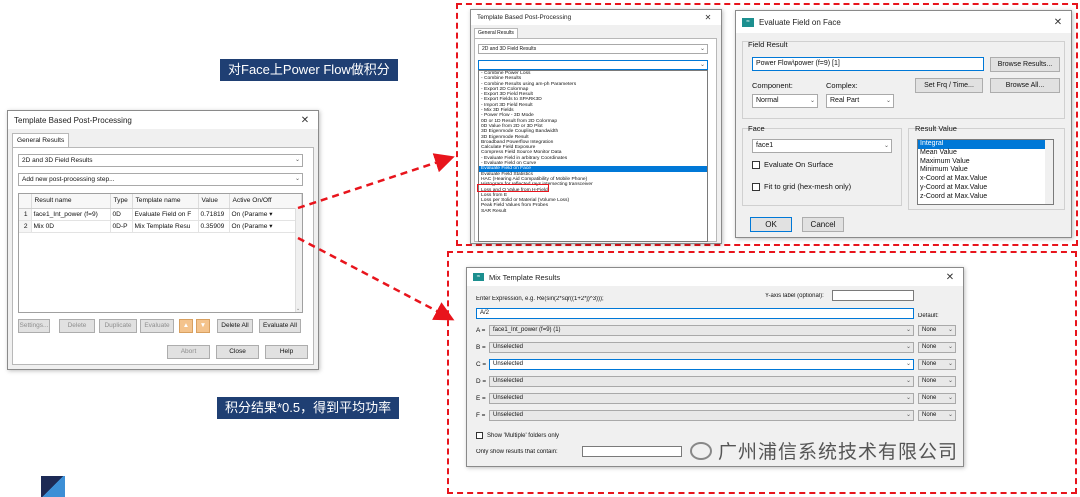  I want to click on arrow-to-mix-template, so click(376, 278).